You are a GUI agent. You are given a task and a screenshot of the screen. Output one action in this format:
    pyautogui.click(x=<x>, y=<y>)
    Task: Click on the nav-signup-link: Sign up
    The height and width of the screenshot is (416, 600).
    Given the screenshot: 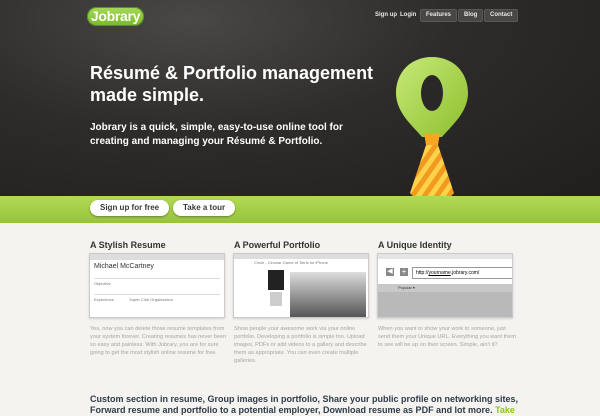 What is the action you would take?
    pyautogui.click(x=386, y=15)
    